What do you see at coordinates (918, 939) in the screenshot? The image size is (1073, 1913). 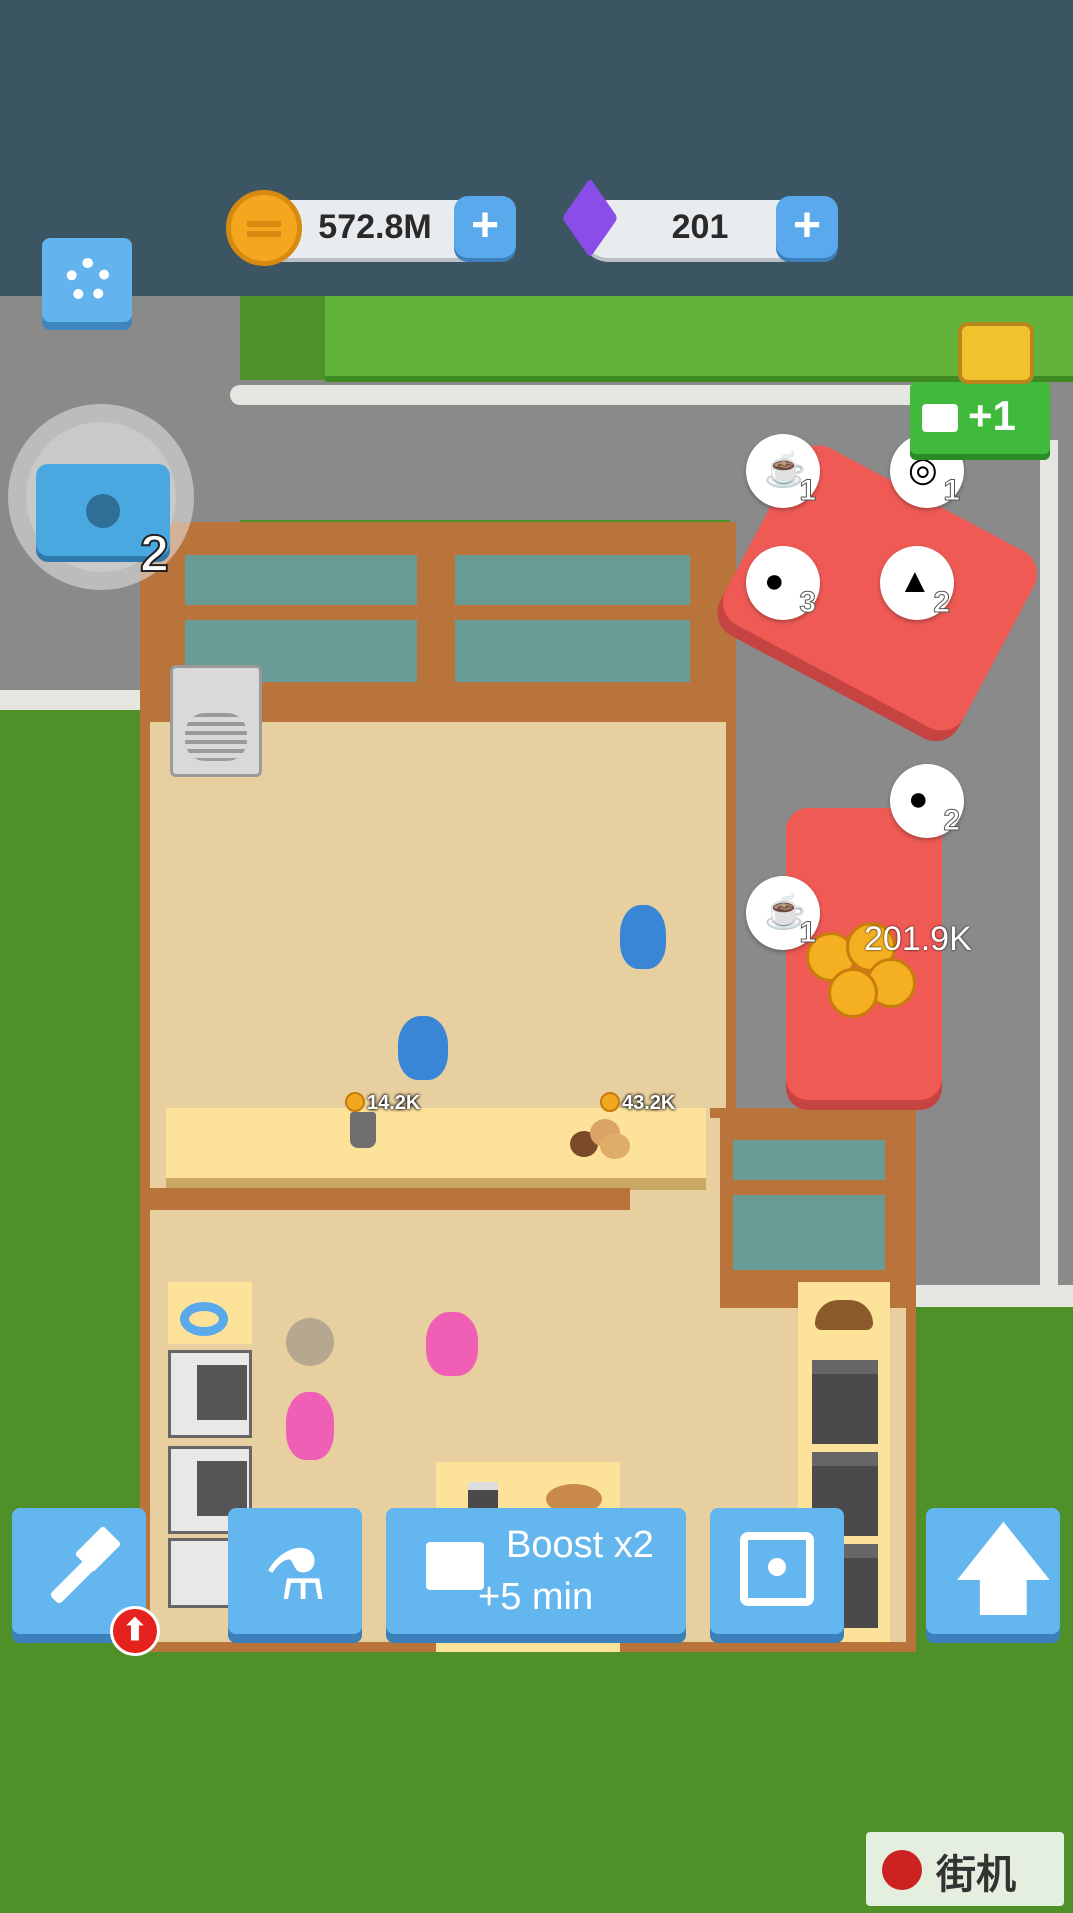 I see `car-earnings: 201.9K` at bounding box center [918, 939].